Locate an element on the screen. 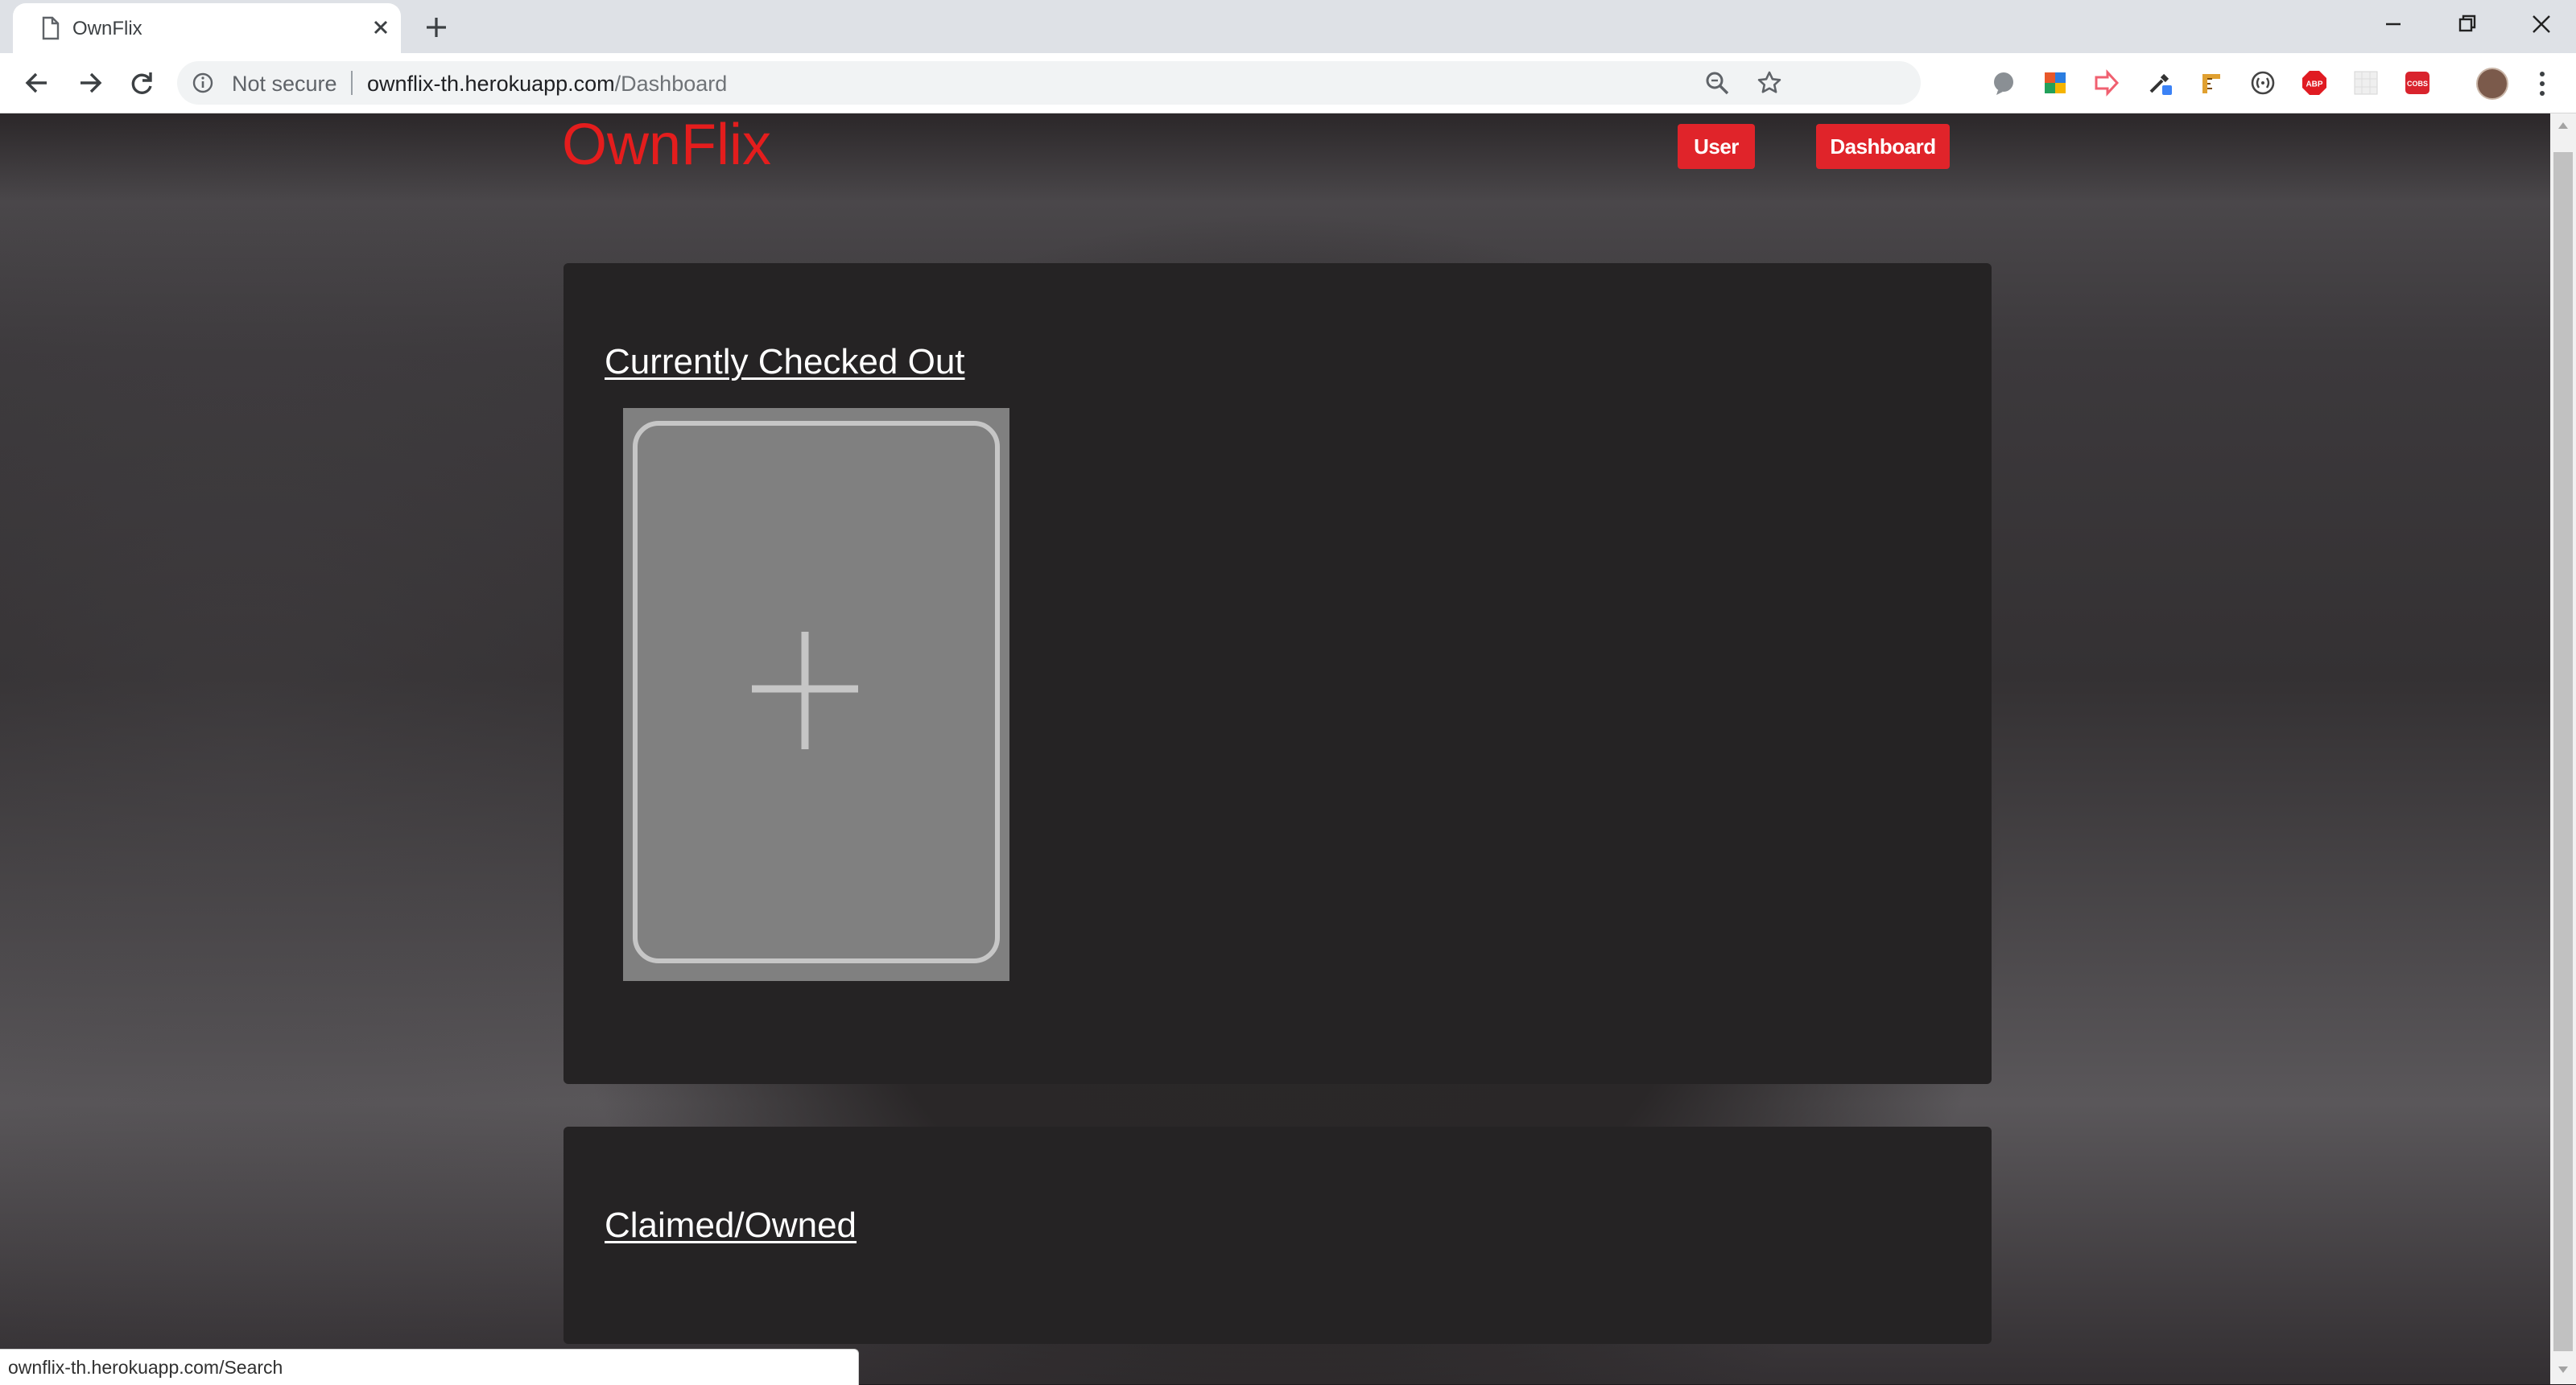 The image size is (2576, 1385). minimize-icon is located at coordinates (2393, 24).